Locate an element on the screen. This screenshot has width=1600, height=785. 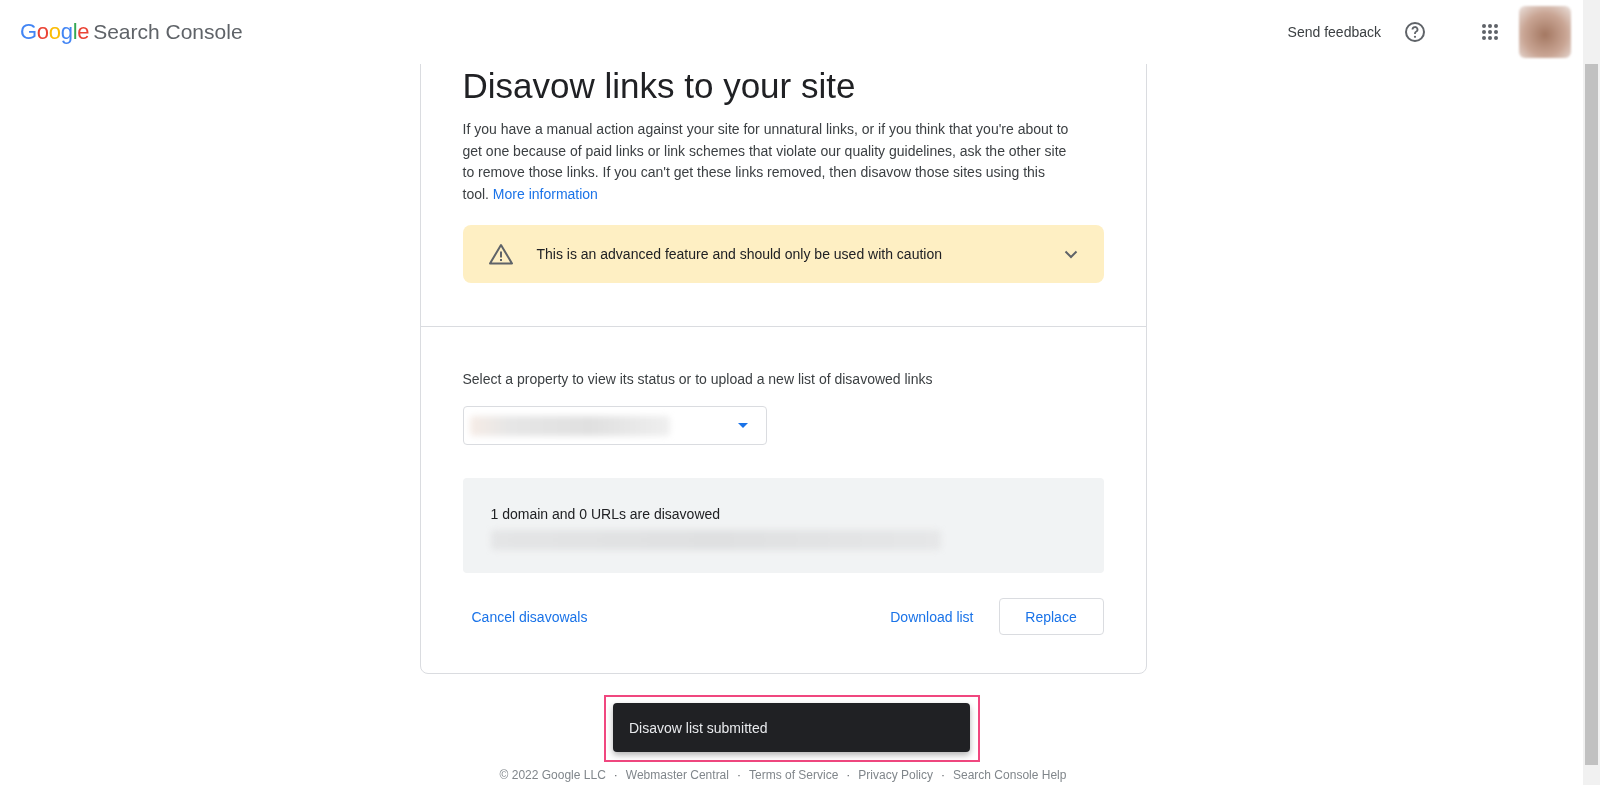
apps-grid-icon is located at coordinates (1490, 32).